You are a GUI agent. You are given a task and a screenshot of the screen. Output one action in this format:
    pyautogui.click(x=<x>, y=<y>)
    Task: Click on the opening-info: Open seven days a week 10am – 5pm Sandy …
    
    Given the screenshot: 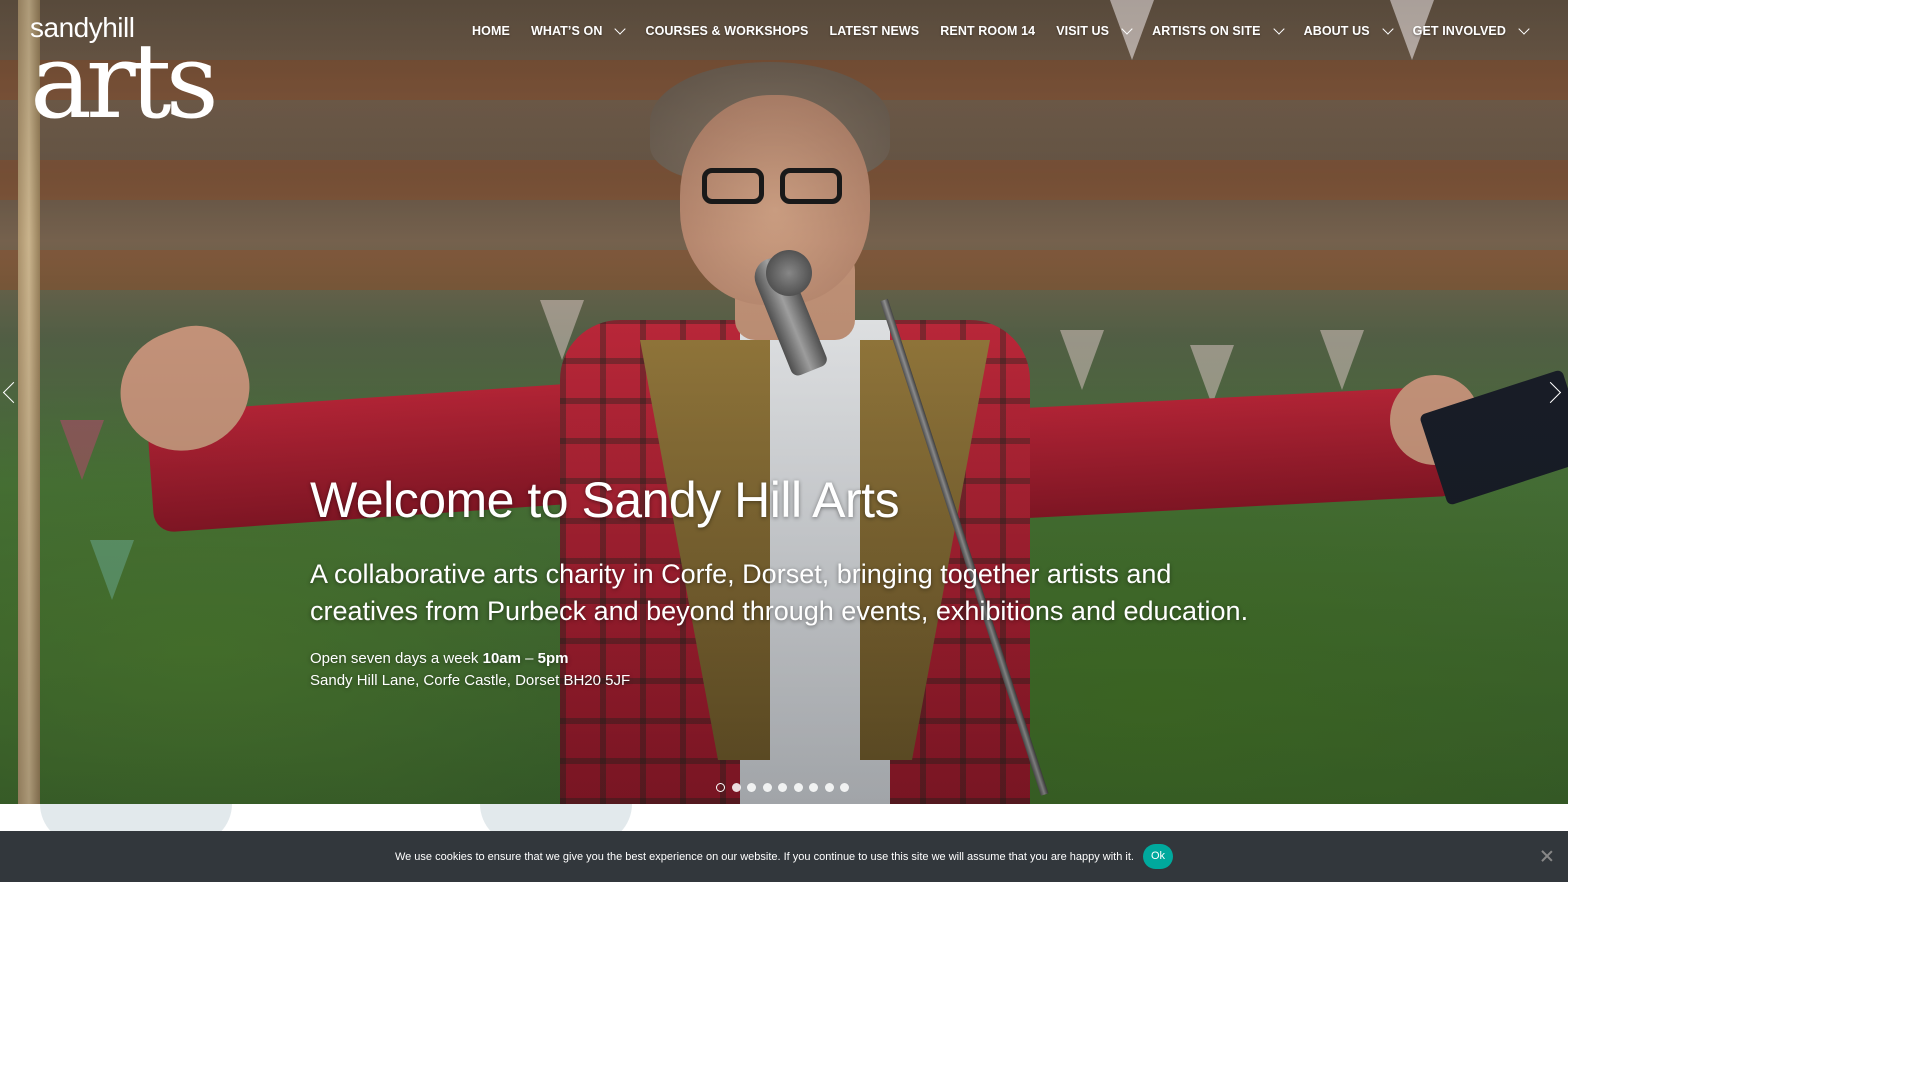 What is the action you would take?
    pyautogui.click(x=790, y=670)
    